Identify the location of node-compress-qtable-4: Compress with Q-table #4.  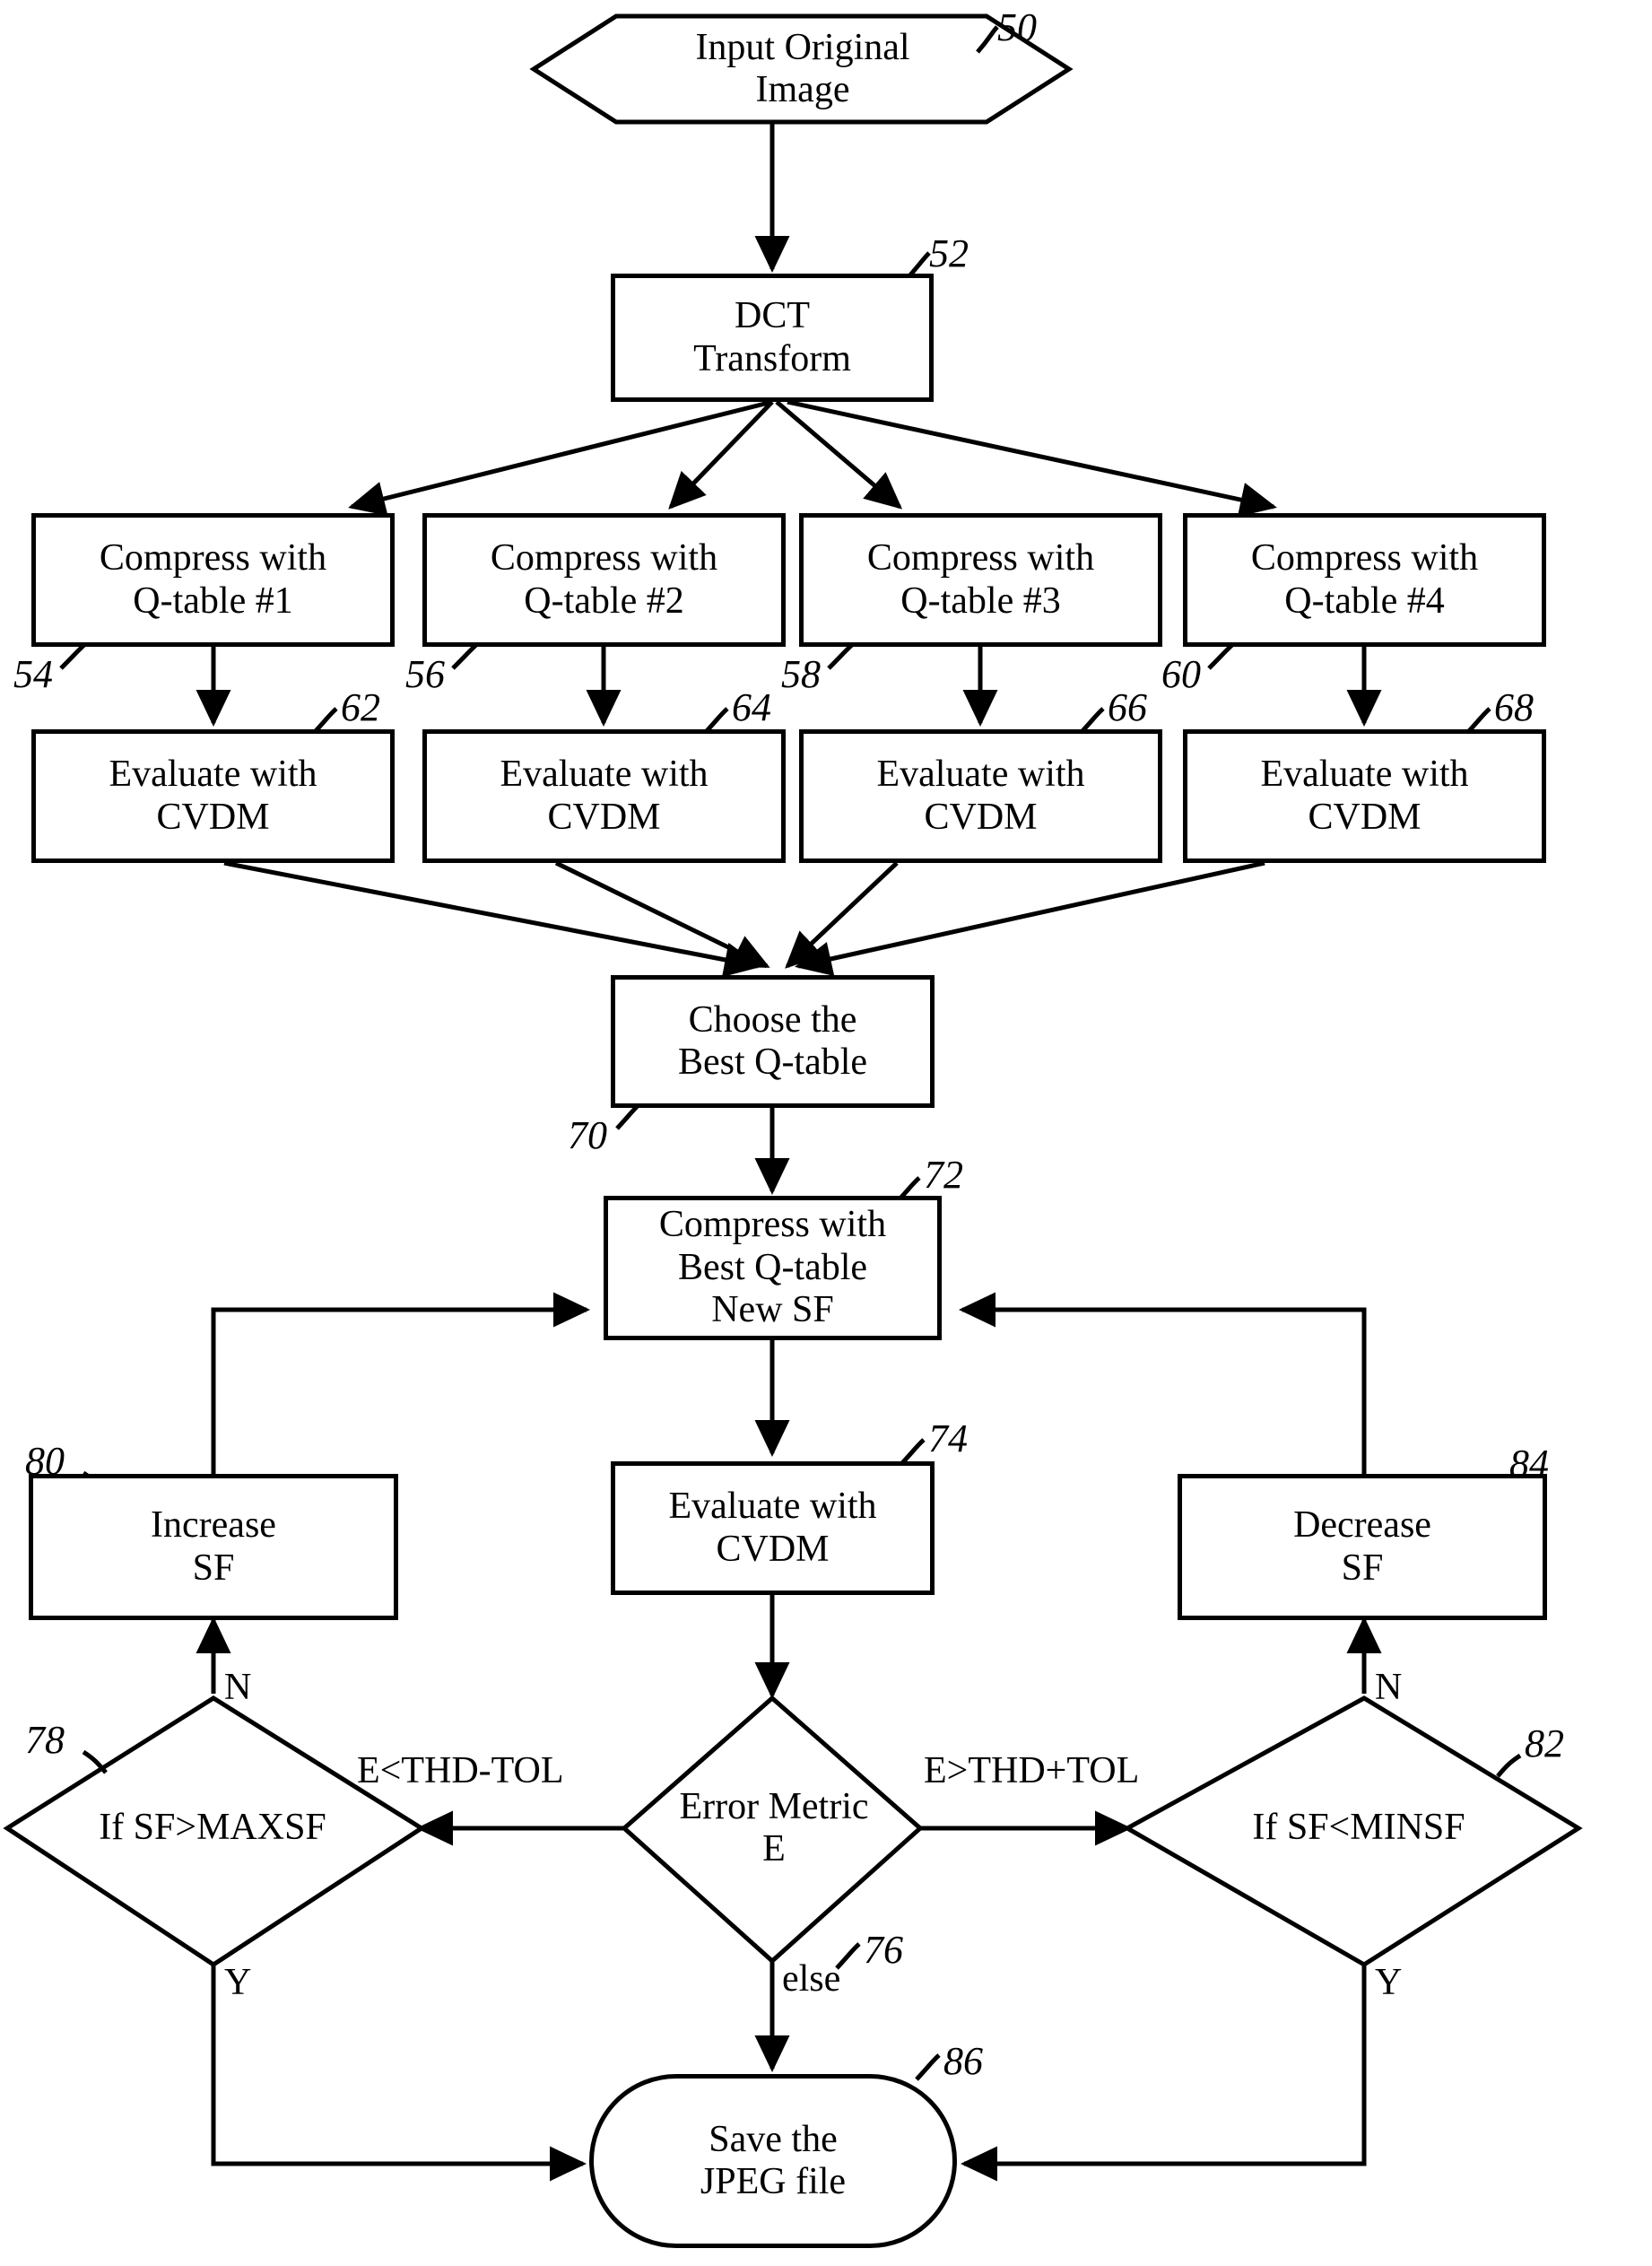
(1364, 580).